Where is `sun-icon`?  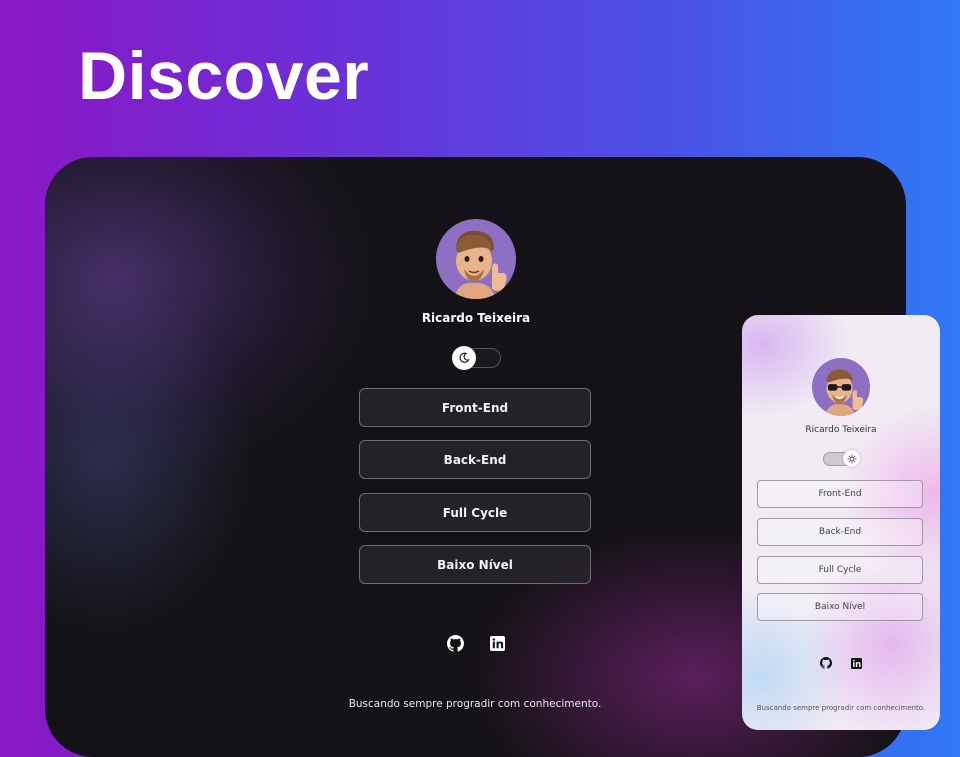
sun-icon is located at coordinates (851, 458).